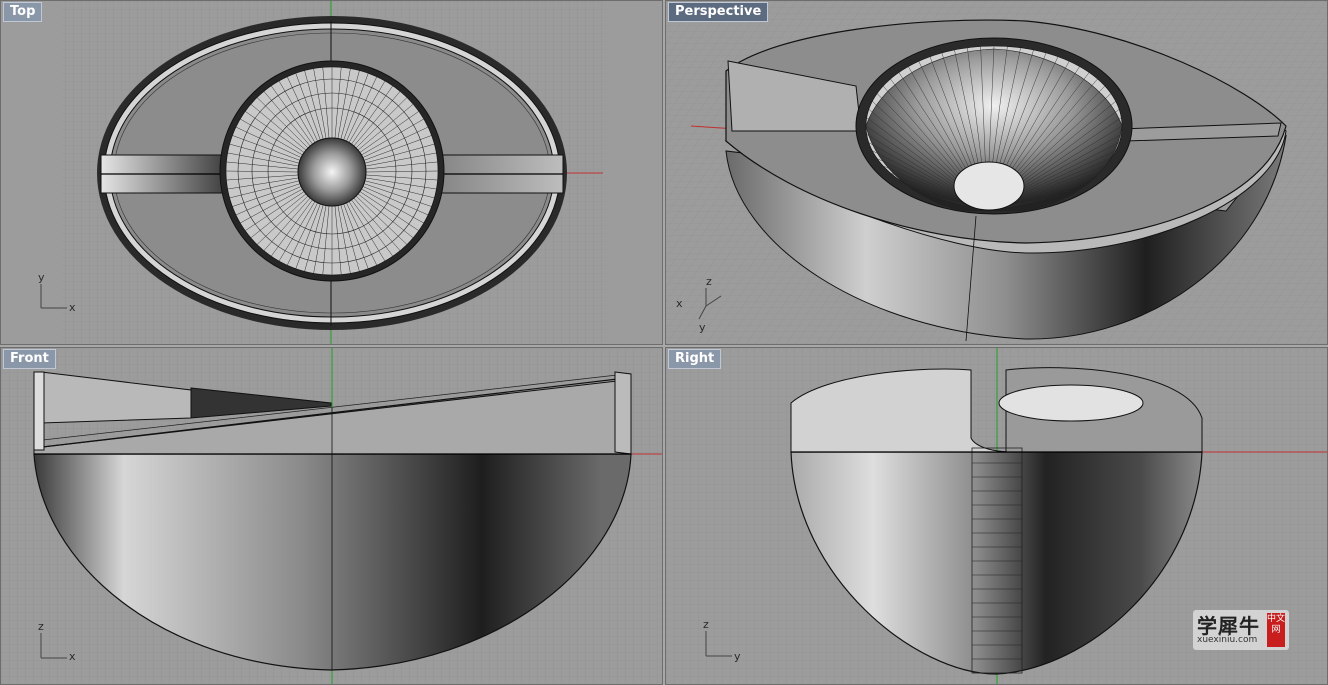 The height and width of the screenshot is (685, 1328). What do you see at coordinates (1227, 640) in the screenshot?
I see `watermark-url: xuexiniu.com` at bounding box center [1227, 640].